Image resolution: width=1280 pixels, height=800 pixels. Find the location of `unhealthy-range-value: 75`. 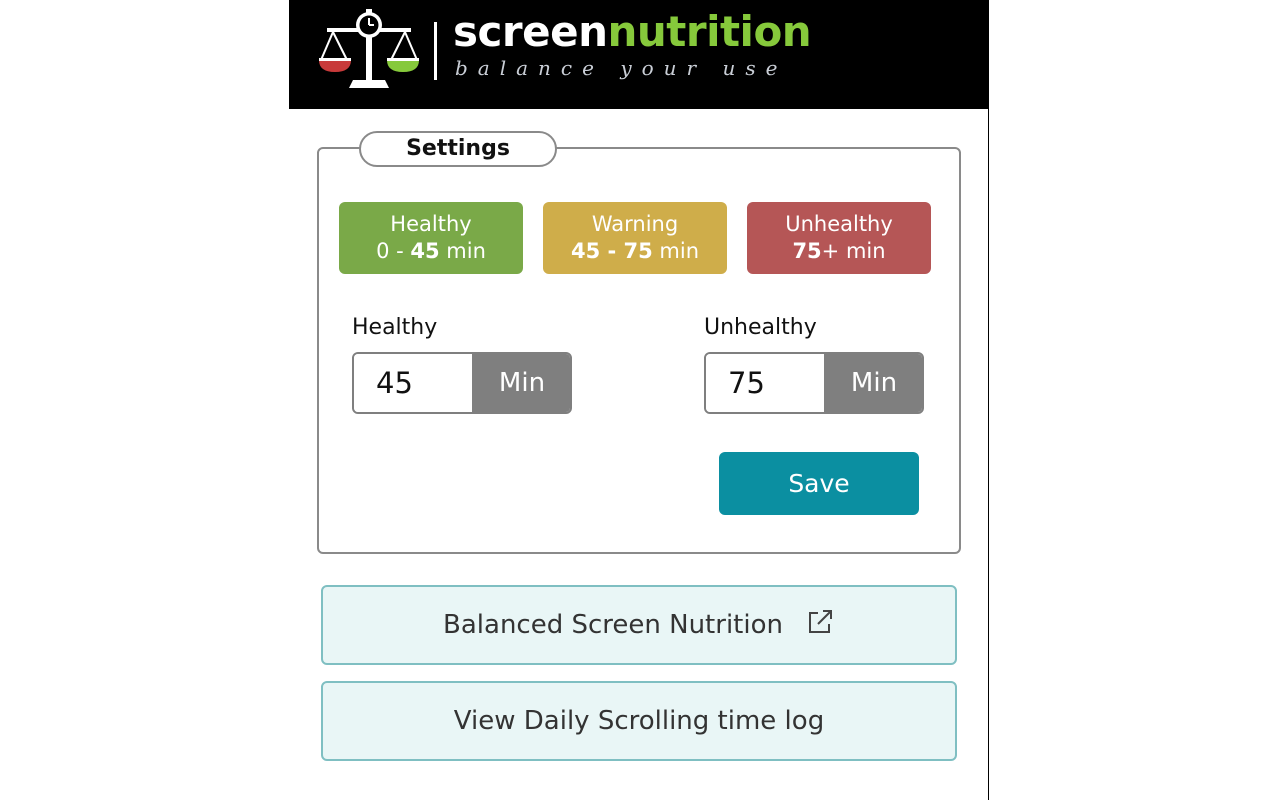

unhealthy-range-value: 75 is located at coordinates (807, 251).